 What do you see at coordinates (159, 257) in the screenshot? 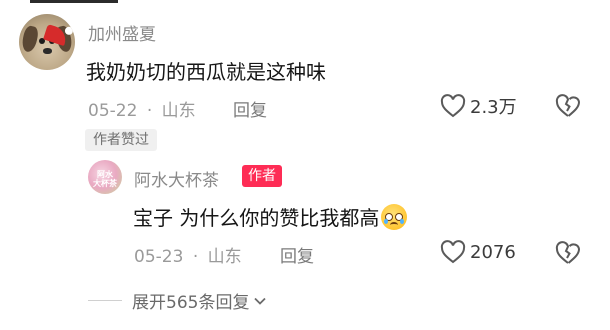
I see `comment-date: 05-23` at bounding box center [159, 257].